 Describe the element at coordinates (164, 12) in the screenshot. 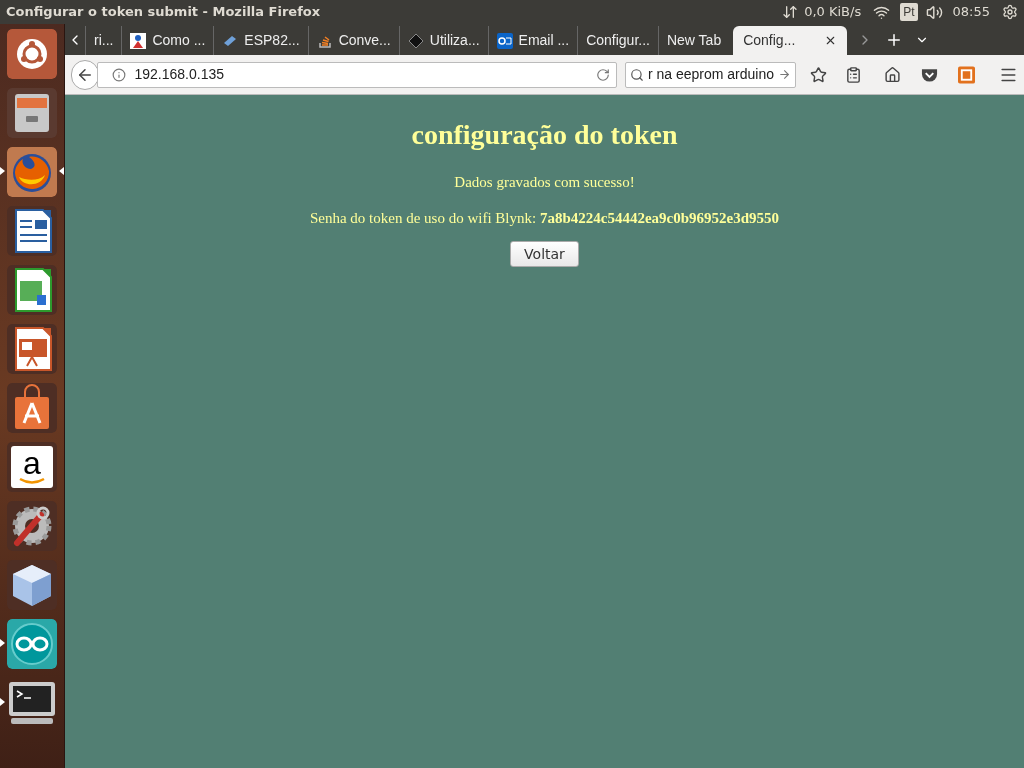

I see `window-title: Configurar o token submit - Mozilla Firefox` at that location.